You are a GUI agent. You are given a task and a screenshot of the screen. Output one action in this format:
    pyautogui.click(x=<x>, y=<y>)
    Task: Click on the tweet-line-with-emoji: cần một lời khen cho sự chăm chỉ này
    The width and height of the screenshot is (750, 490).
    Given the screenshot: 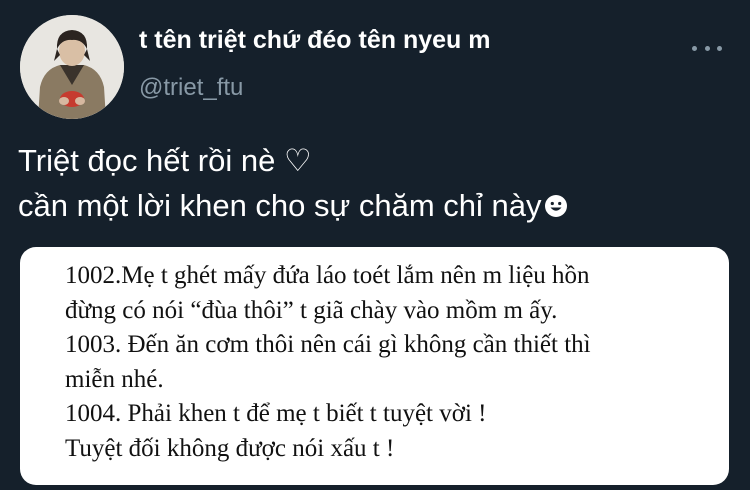 What is the action you would take?
    pyautogui.click(x=293, y=205)
    